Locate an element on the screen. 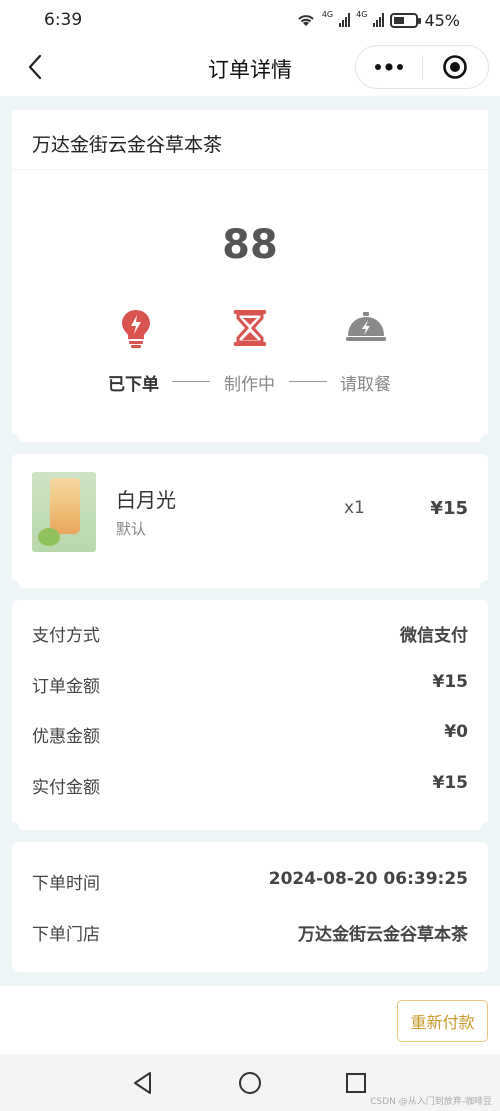 This screenshot has height=1111, width=500. step-pickup-label: 请取餐 is located at coordinates (365, 385).